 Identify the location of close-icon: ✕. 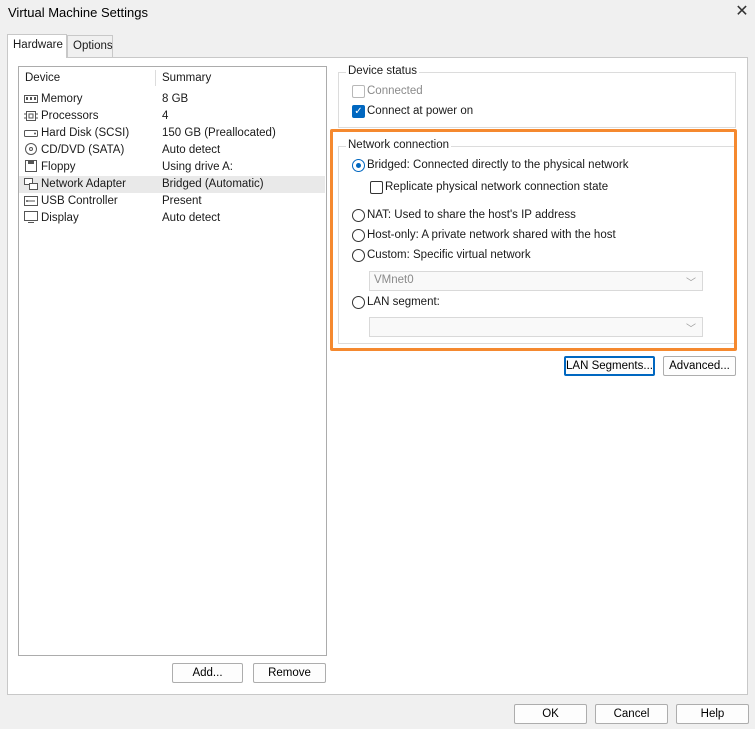
(742, 12).